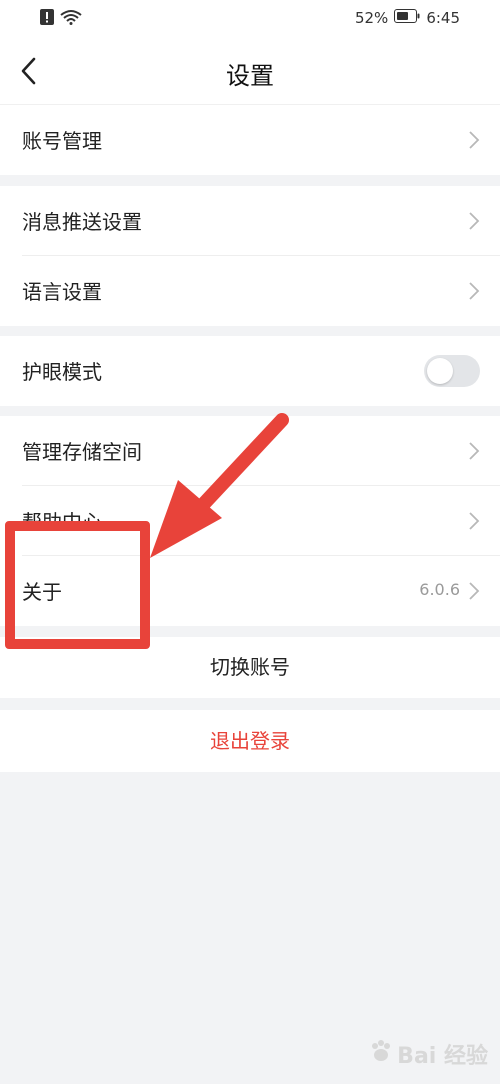  I want to click on annotation-highlight-box, so click(77, 585).